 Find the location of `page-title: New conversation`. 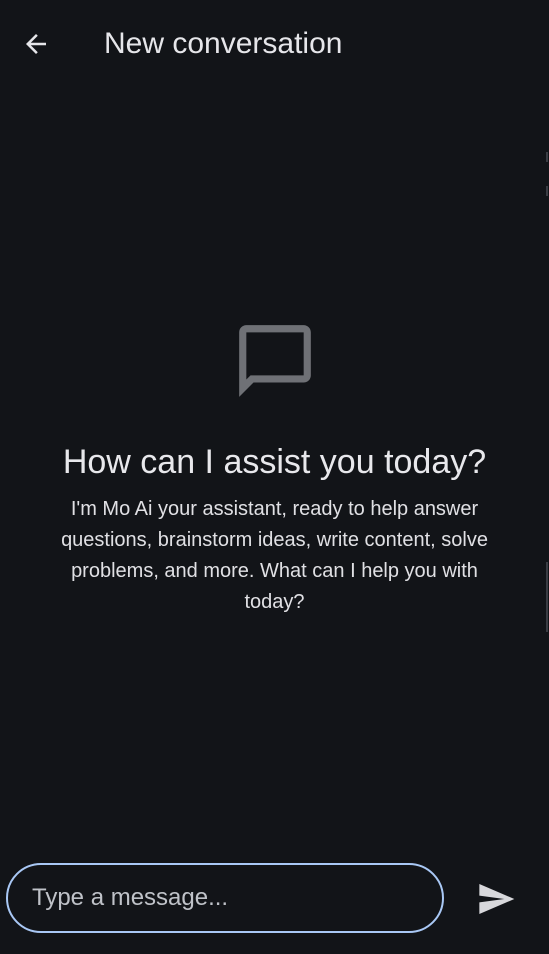

page-title: New conversation is located at coordinates (223, 43).